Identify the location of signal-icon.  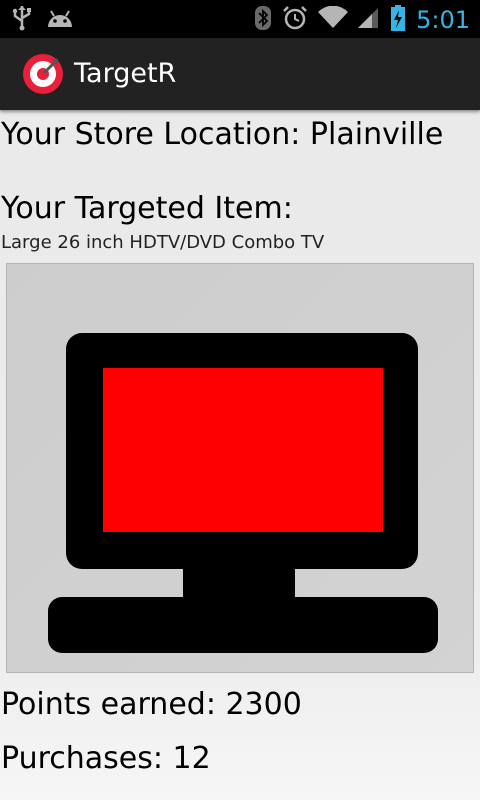
(369, 20).